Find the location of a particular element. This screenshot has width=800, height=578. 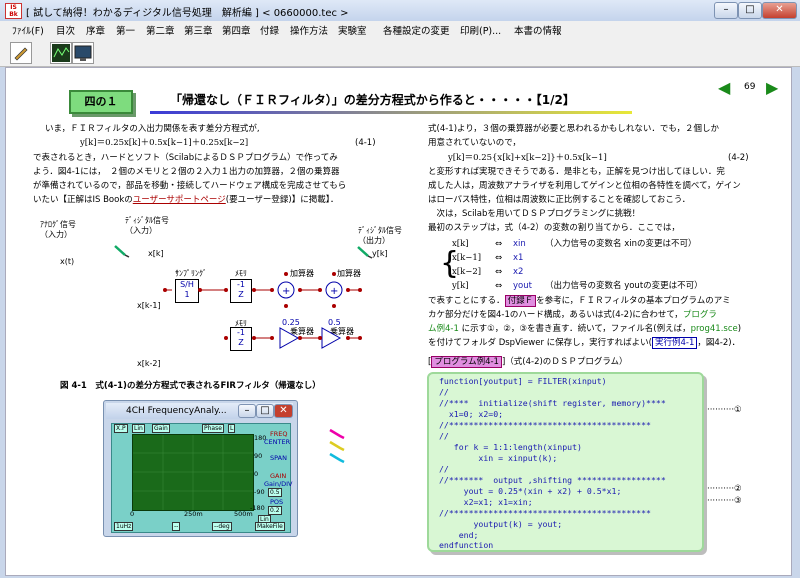

y-tick-3: 0 is located at coordinates (256, 474).